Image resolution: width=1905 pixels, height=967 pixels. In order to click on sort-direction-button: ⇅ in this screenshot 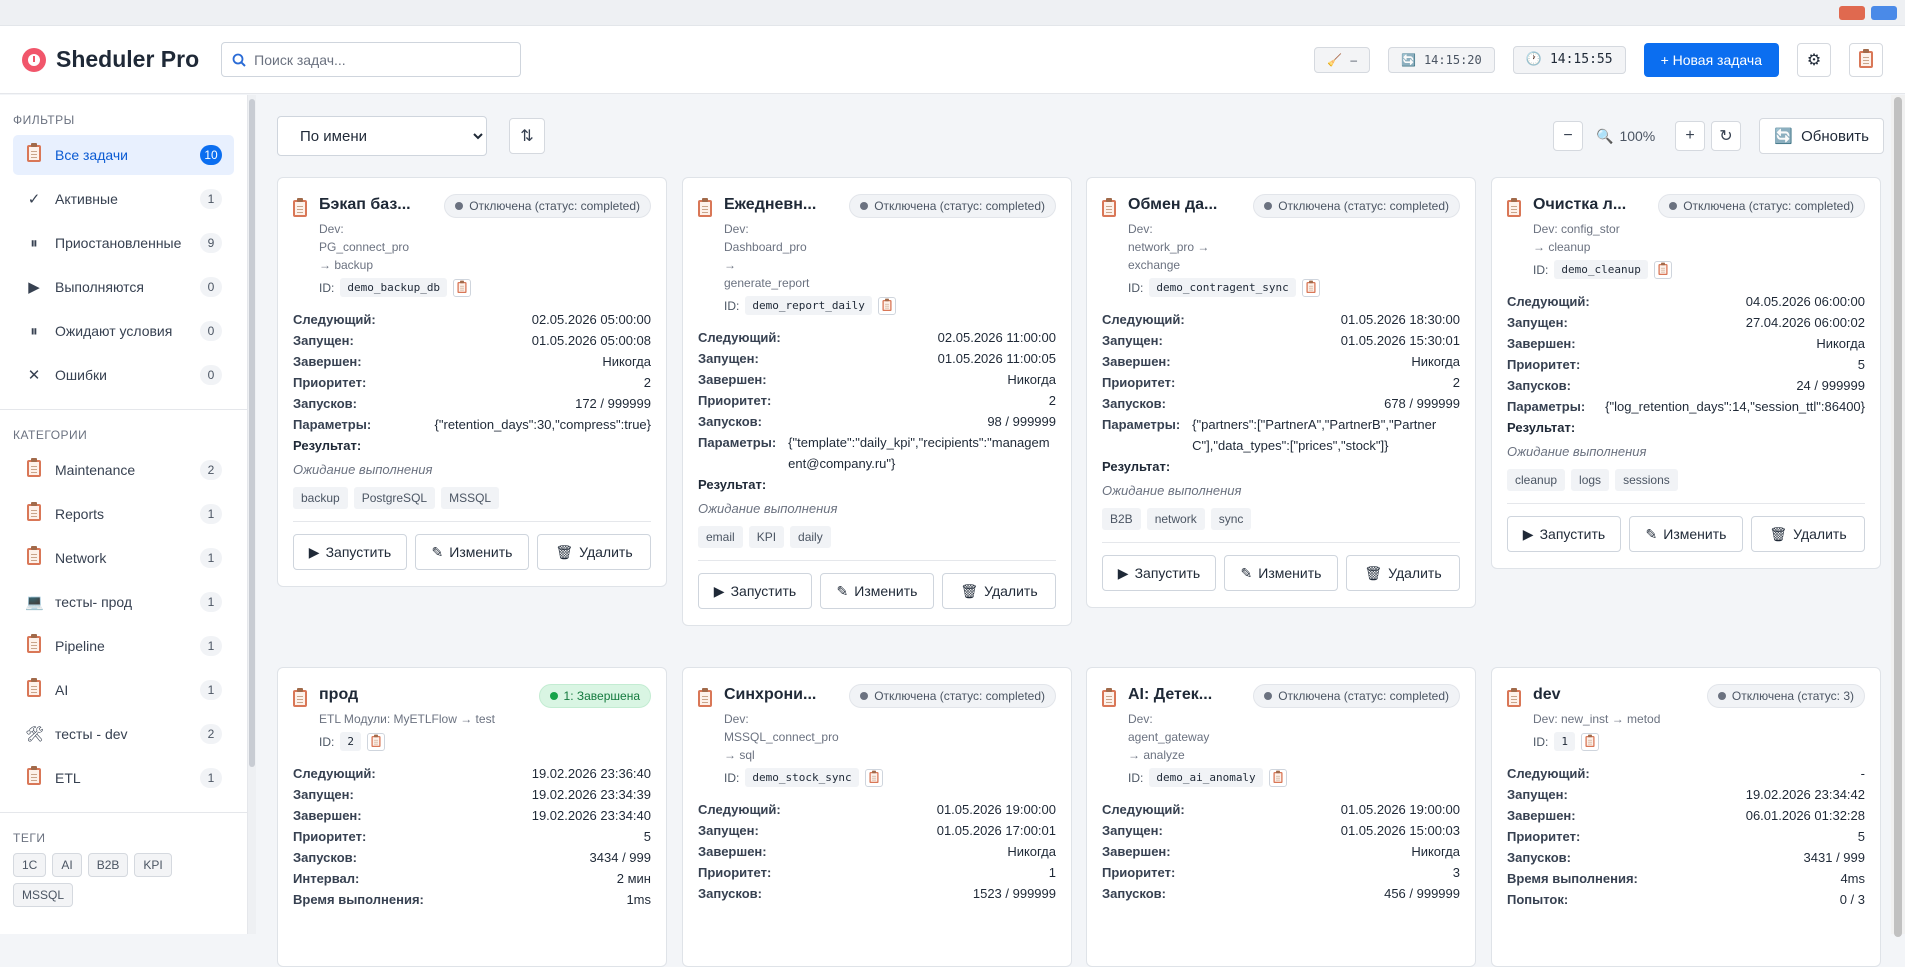, I will do `click(527, 136)`.